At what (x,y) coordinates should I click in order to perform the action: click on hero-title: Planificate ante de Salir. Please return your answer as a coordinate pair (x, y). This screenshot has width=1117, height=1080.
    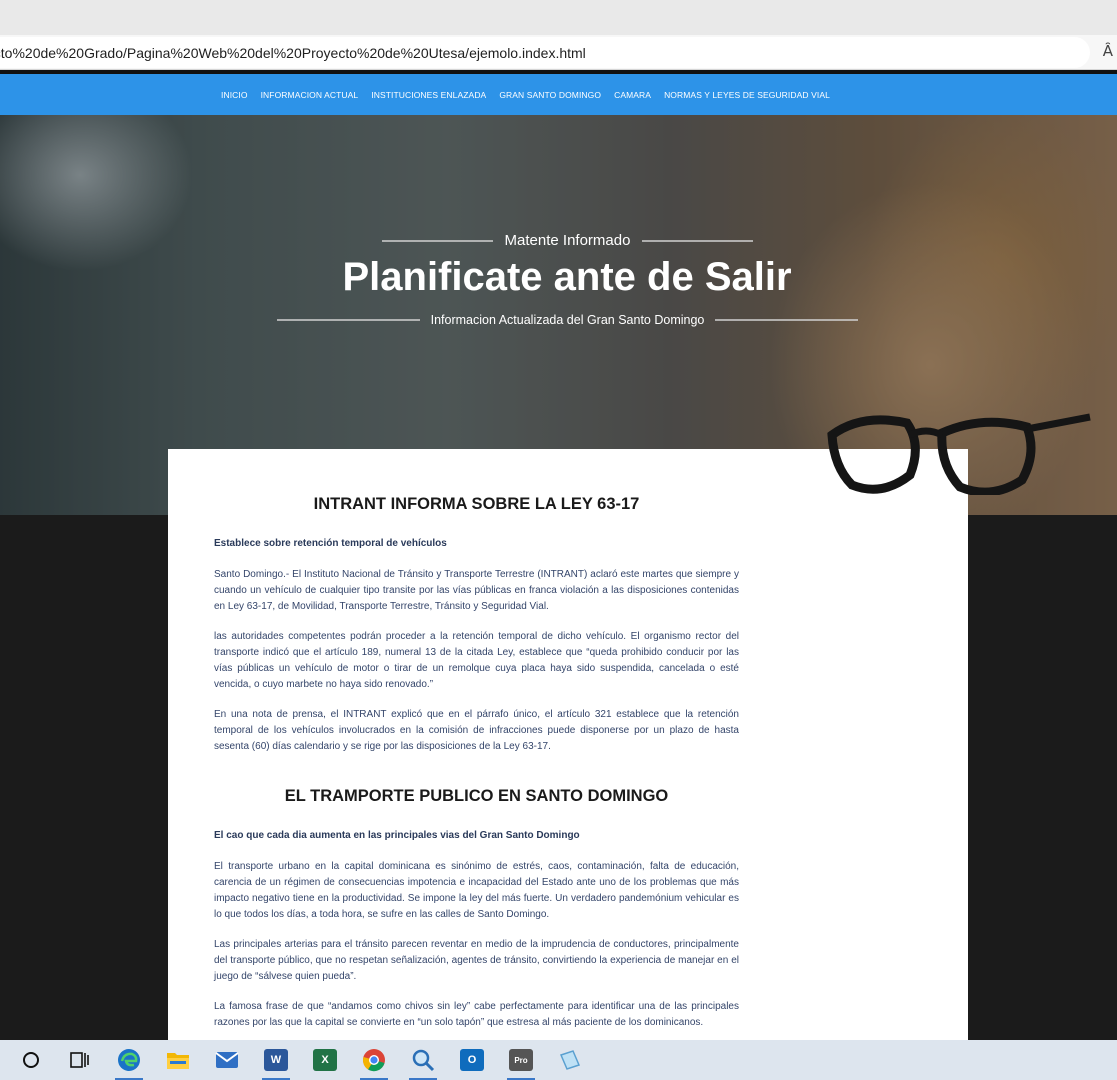
    Looking at the image, I should click on (567, 277).